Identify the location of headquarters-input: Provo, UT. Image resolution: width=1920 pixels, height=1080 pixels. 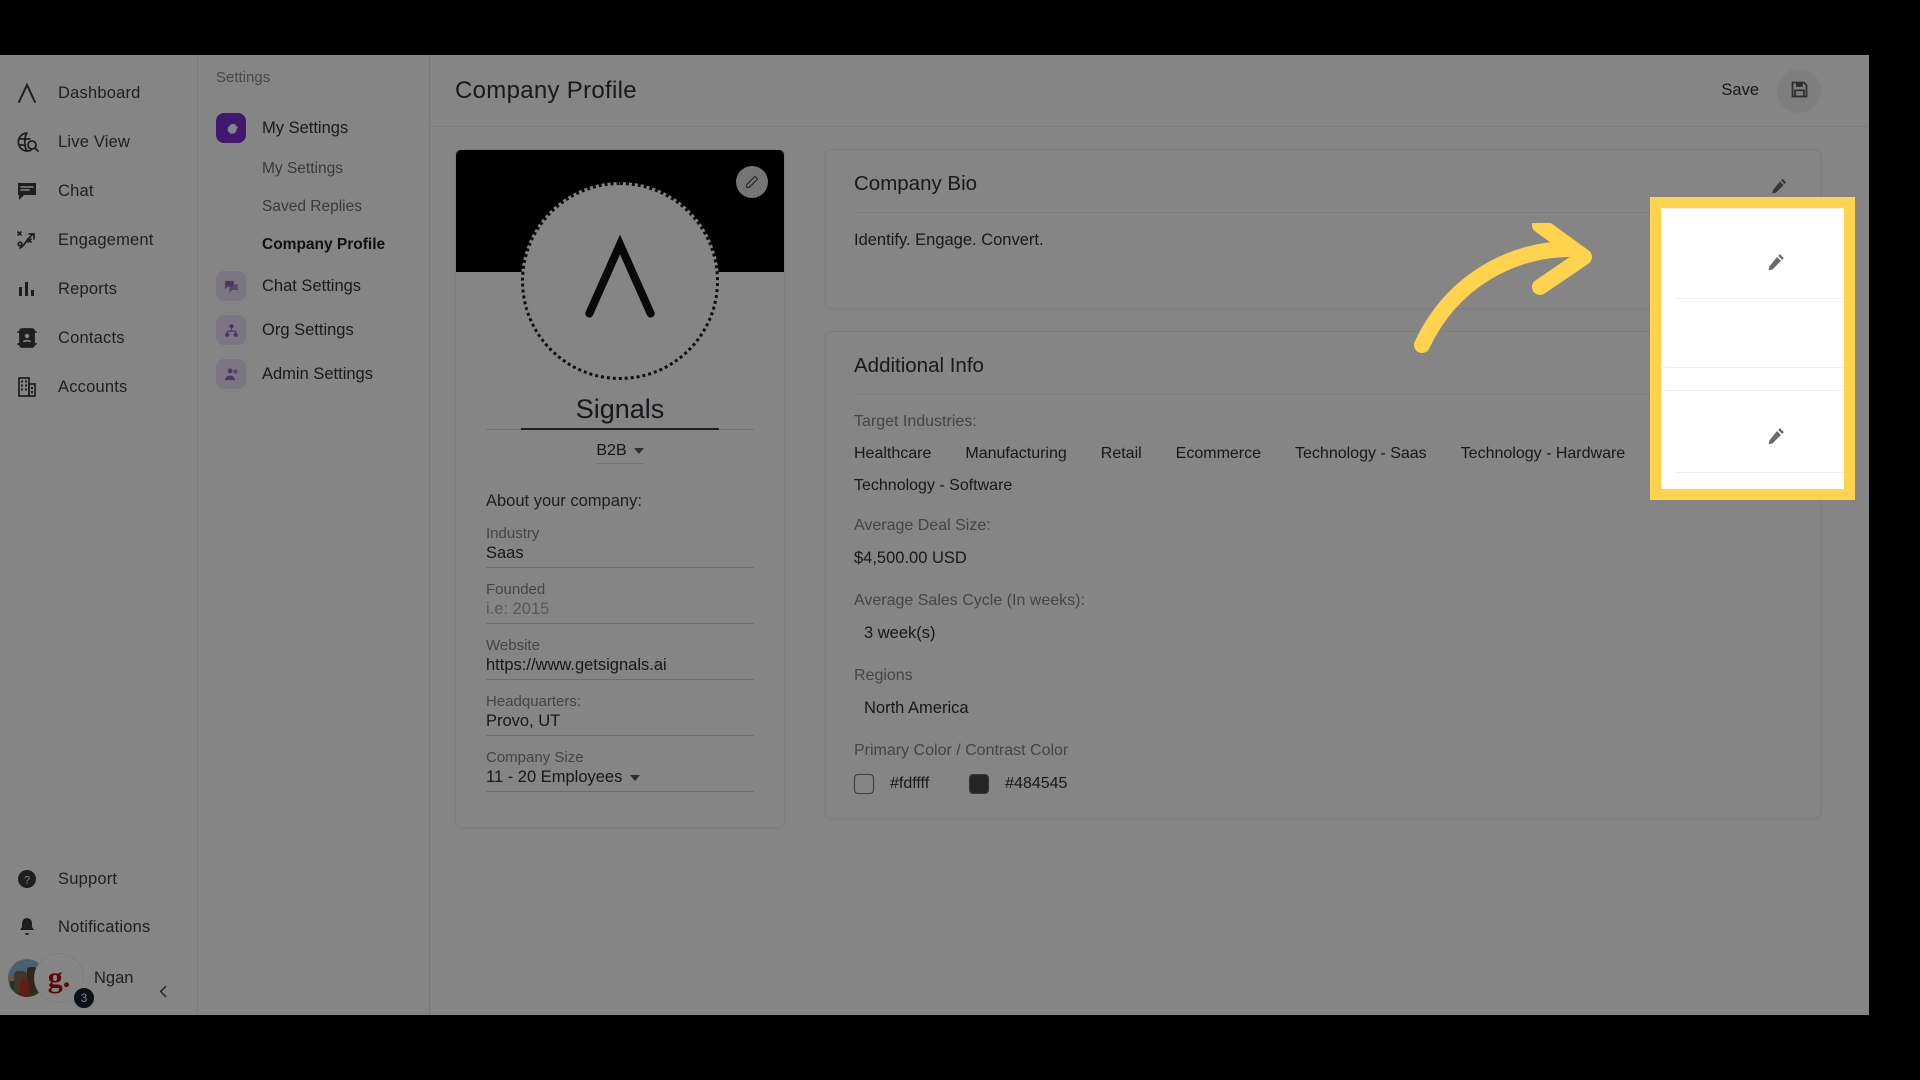
(620, 724).